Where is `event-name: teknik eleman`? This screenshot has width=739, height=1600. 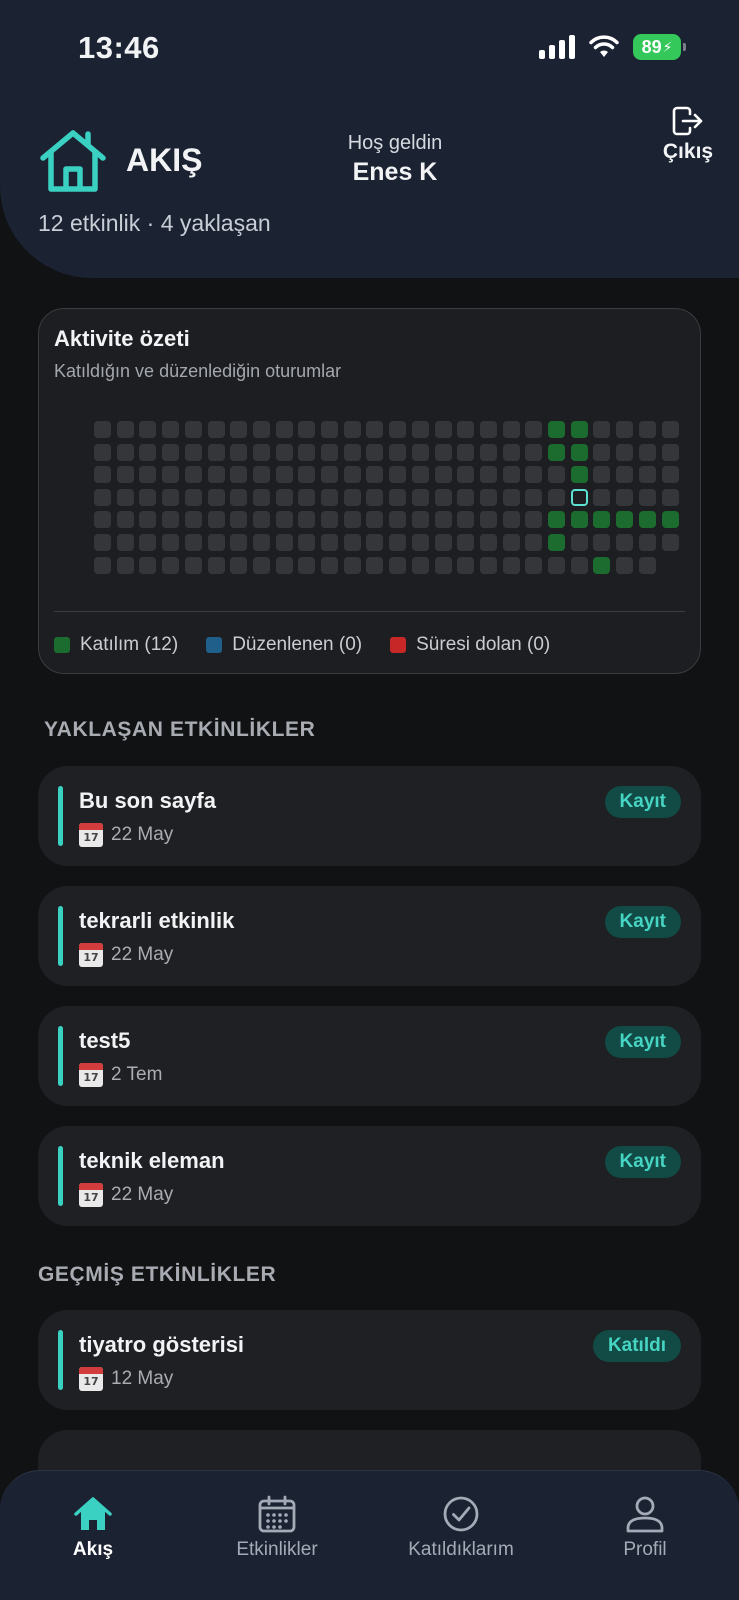 event-name: teknik eleman is located at coordinates (152, 1160).